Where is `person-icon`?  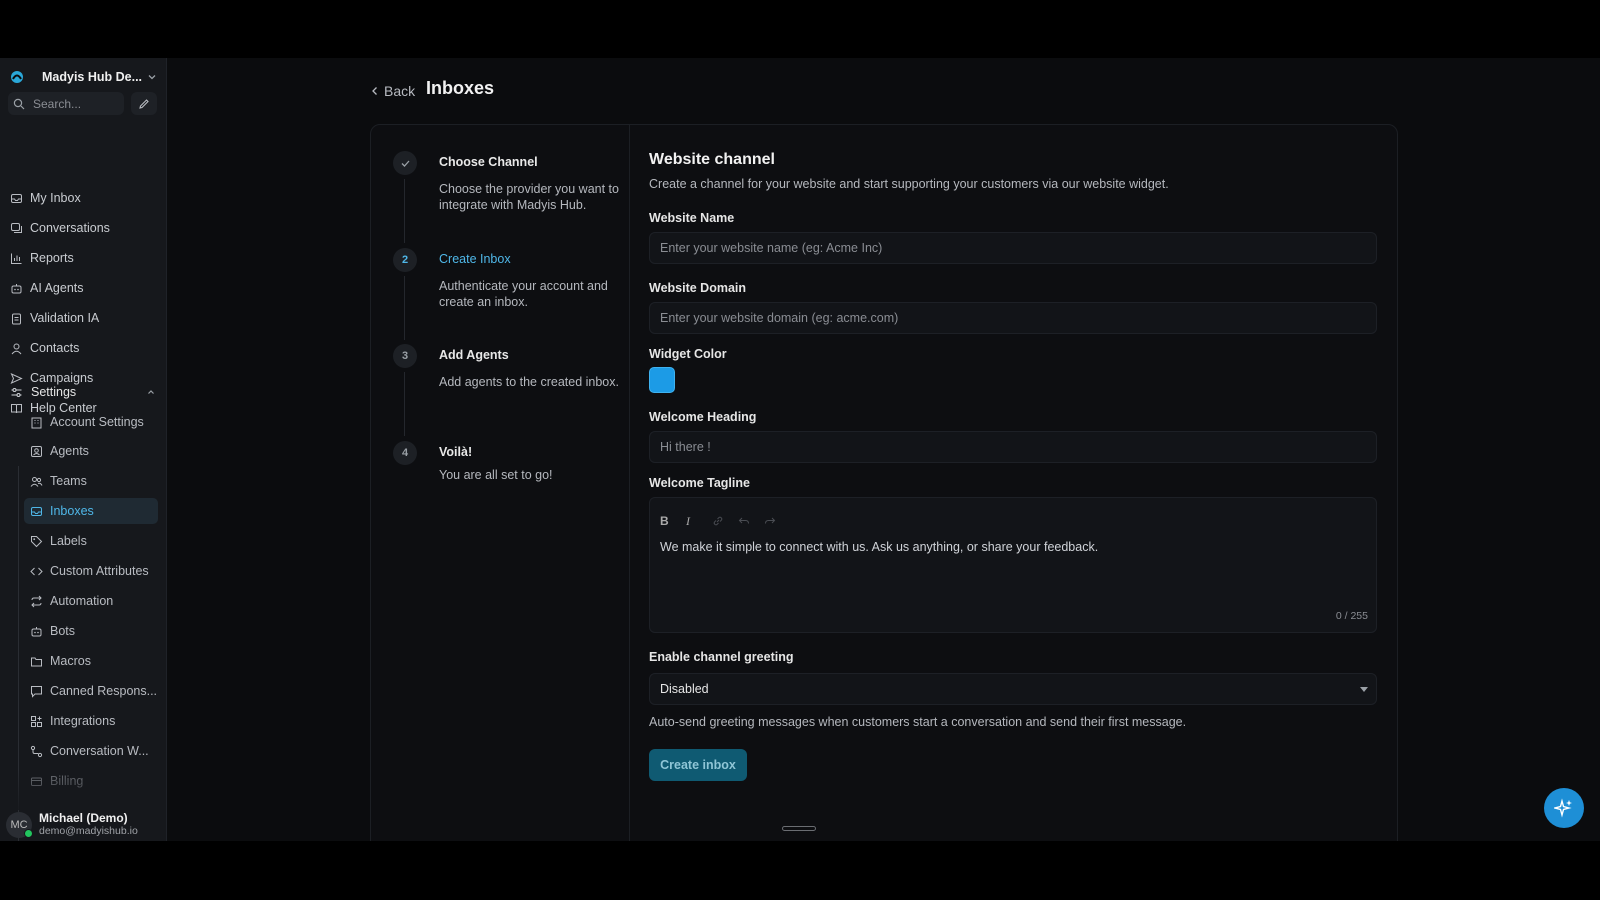
person-icon is located at coordinates (16, 348).